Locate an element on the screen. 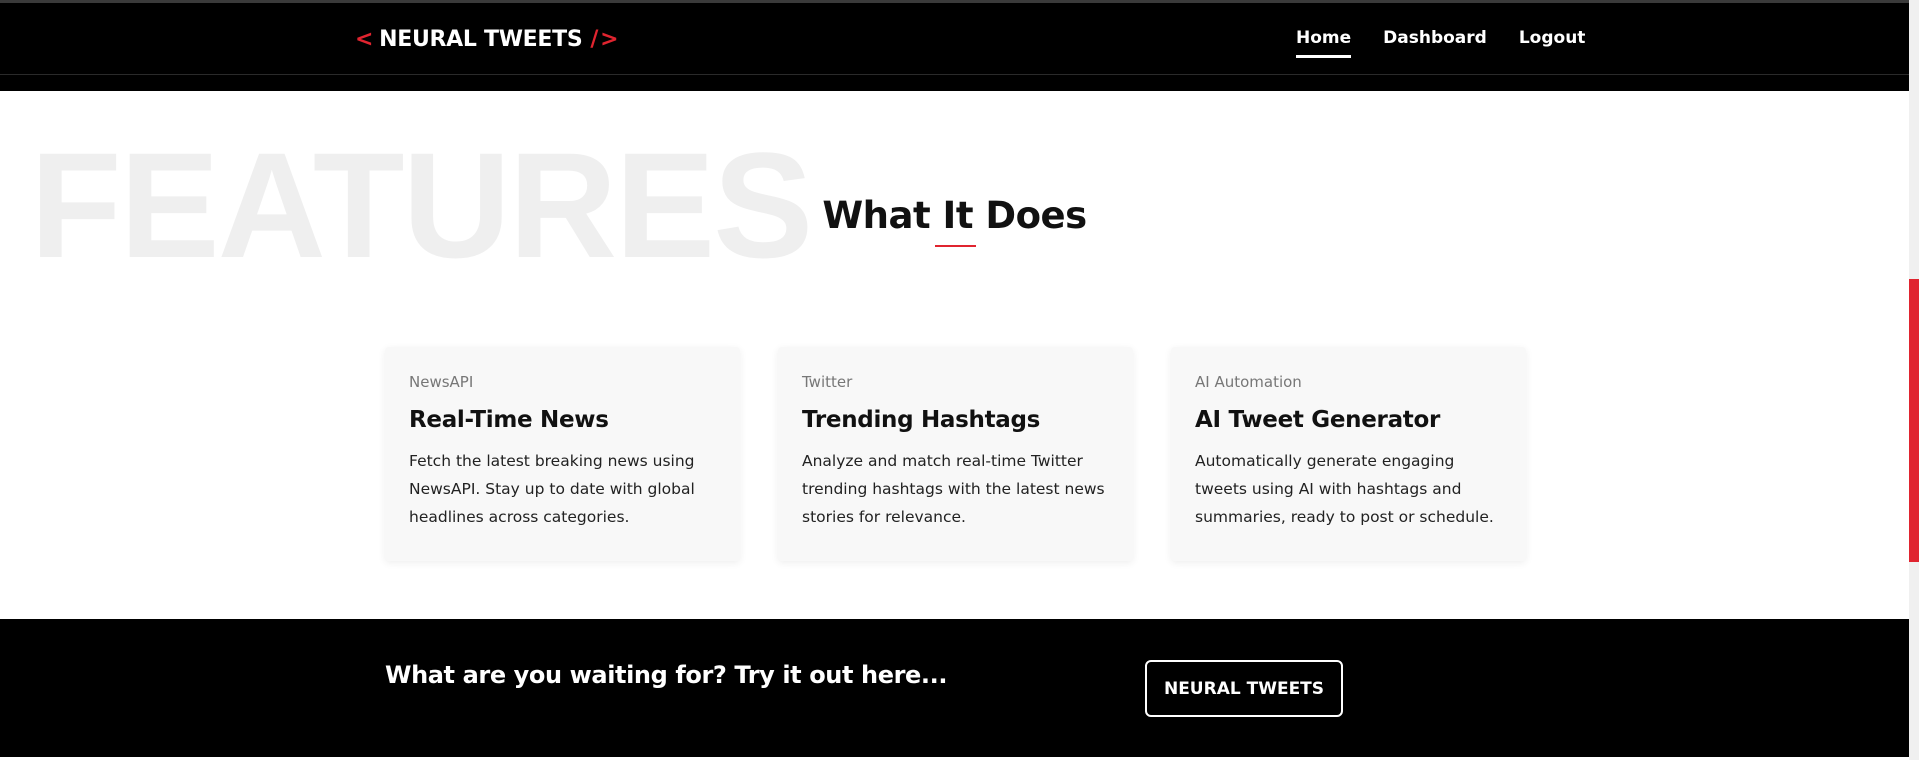 The height and width of the screenshot is (760, 1919). logo-left-chevron-icon: < is located at coordinates (364, 39).